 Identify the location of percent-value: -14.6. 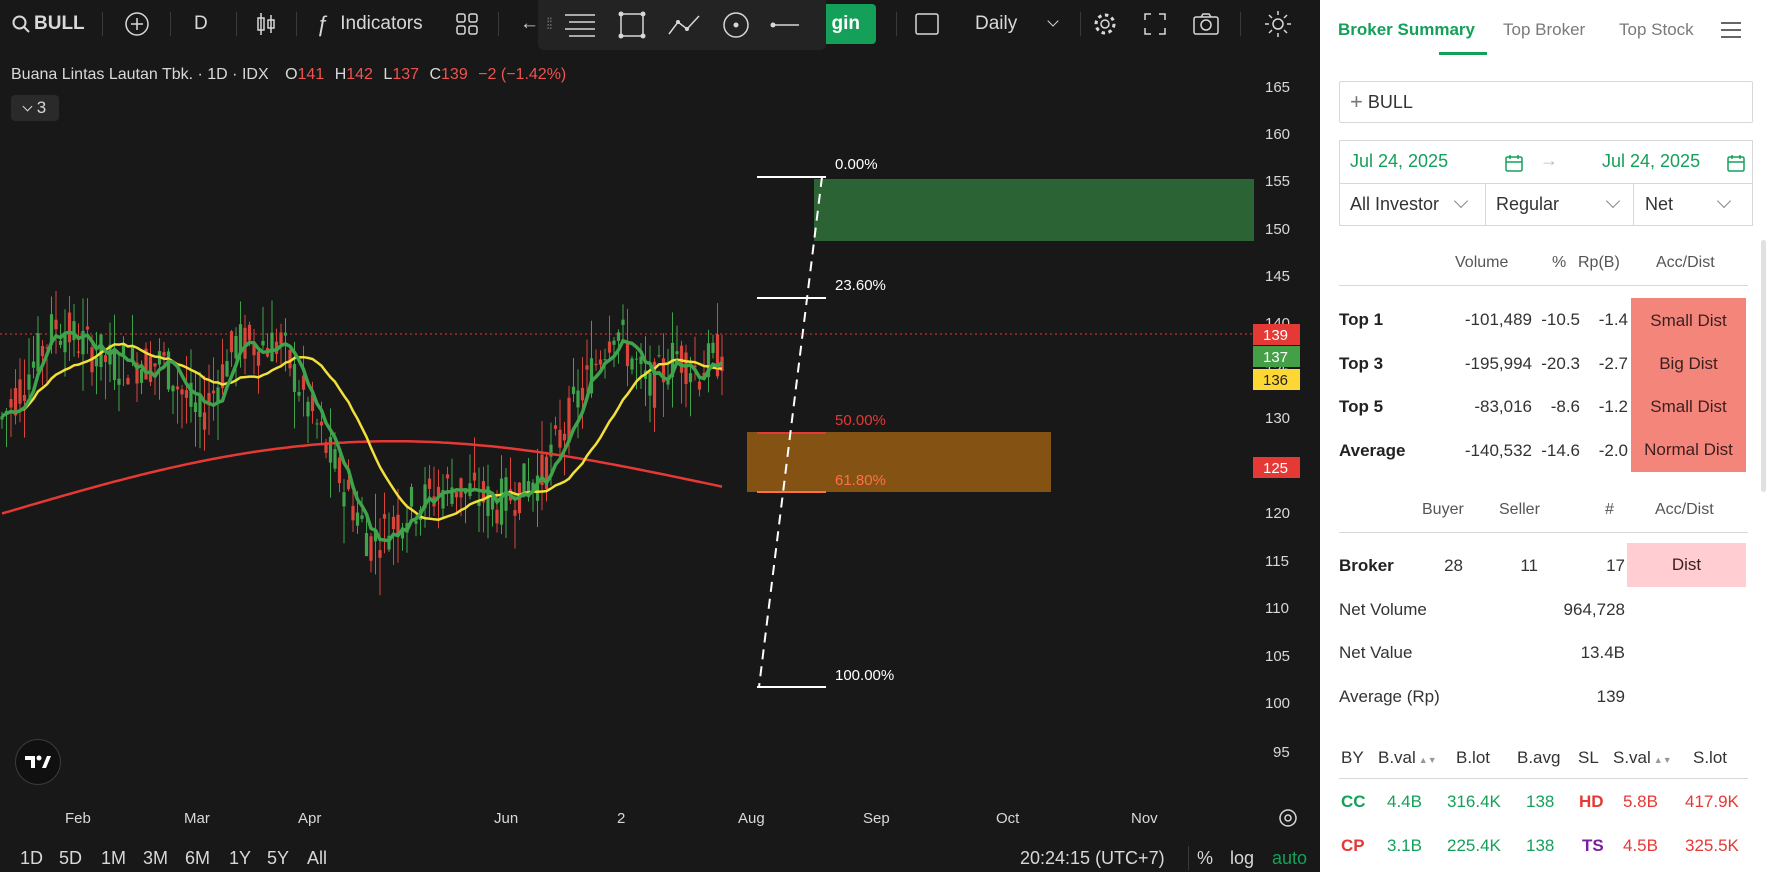
(1560, 450).